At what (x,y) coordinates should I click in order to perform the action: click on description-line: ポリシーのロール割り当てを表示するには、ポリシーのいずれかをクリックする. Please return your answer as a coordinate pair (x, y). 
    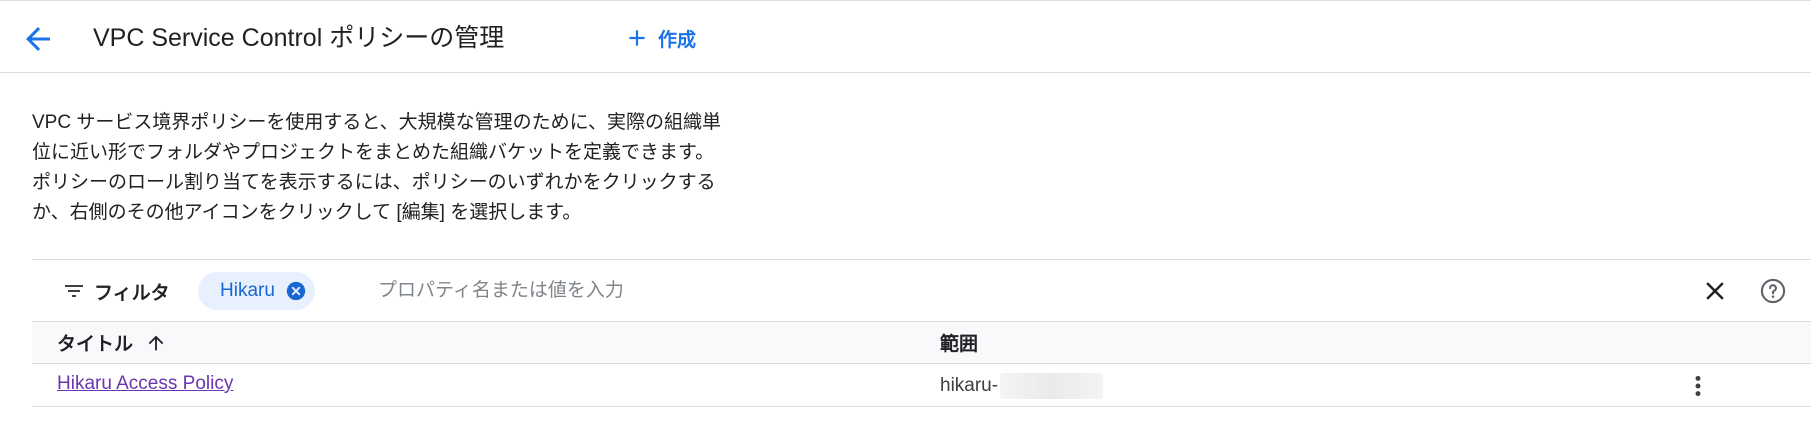
    Looking at the image, I should click on (374, 182).